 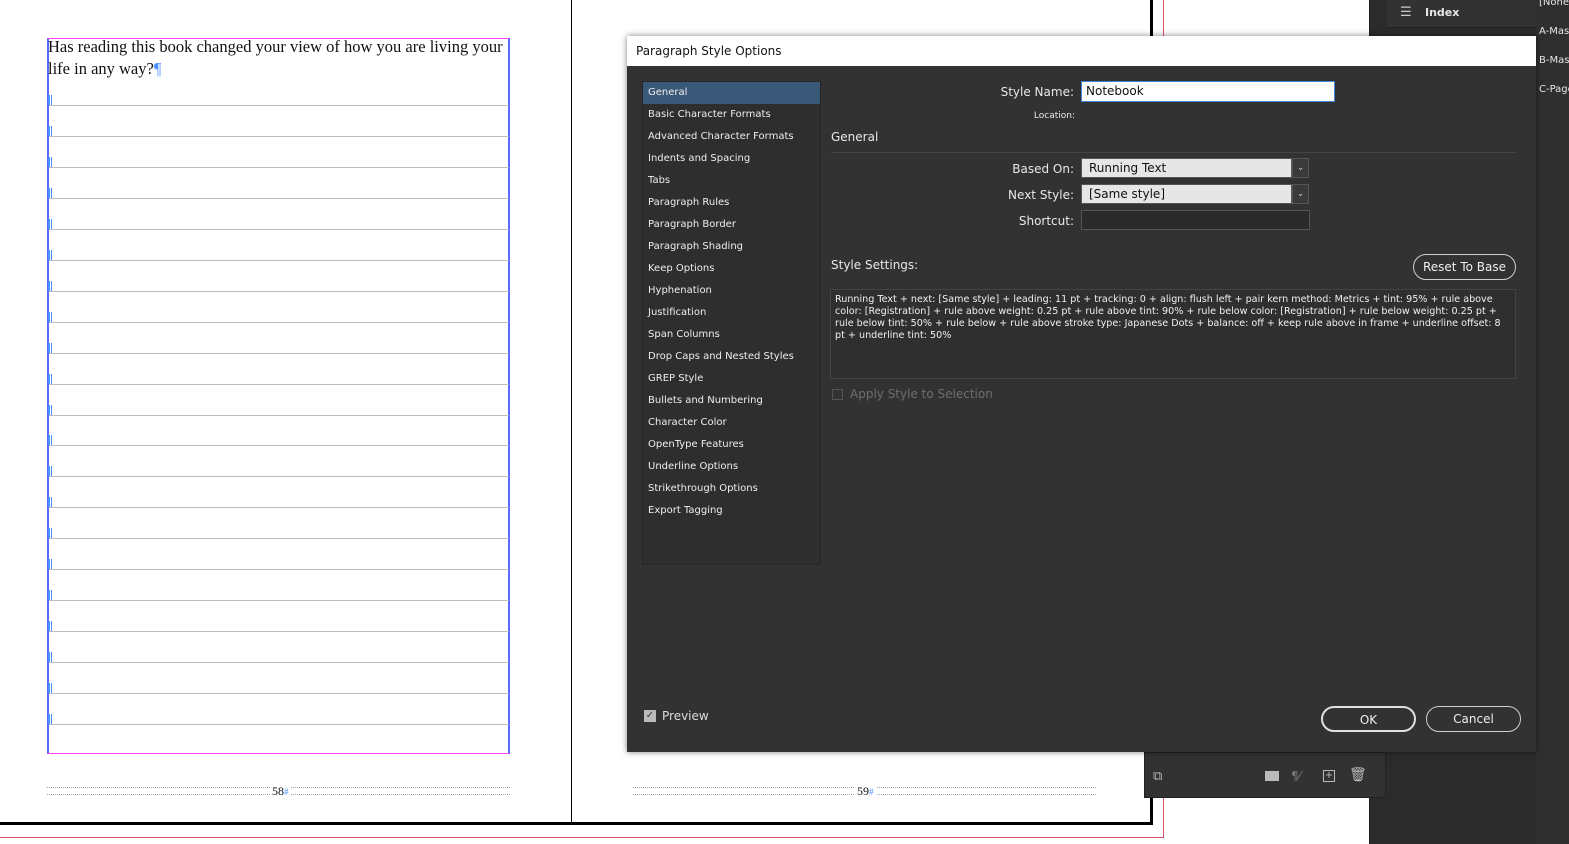 I want to click on category-item: Paragraph Shading, so click(x=731, y=247).